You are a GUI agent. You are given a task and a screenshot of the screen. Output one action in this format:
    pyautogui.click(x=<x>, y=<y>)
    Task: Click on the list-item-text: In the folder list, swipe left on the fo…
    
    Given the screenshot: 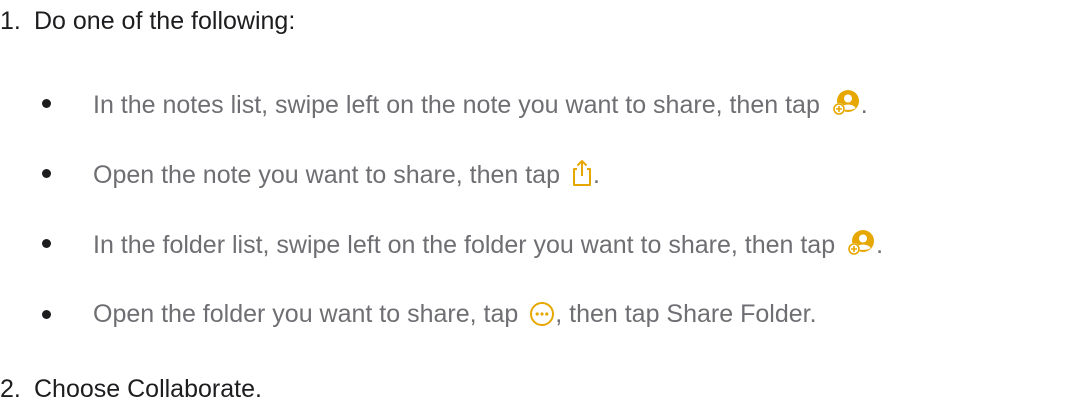 What is the action you would take?
    pyautogui.click(x=464, y=245)
    